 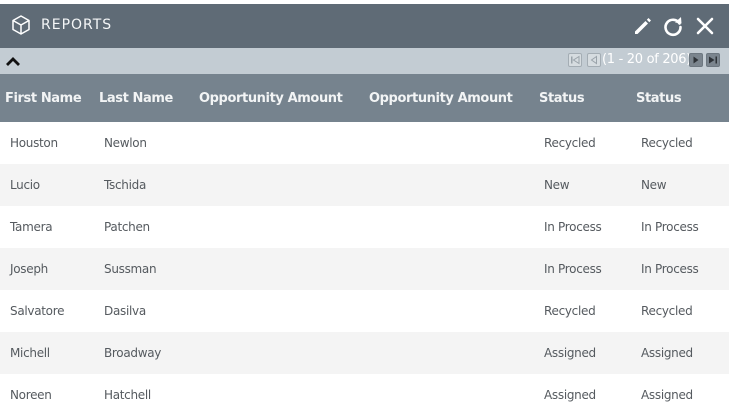 I want to click on last-name-cell: Tschida, so click(x=125, y=185).